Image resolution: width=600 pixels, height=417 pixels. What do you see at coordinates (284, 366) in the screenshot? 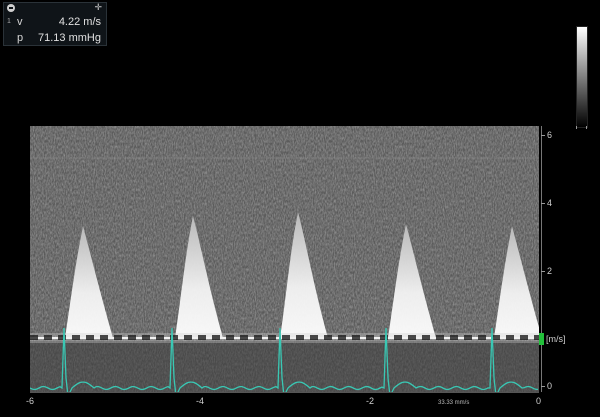
I see `spectrum-lower-band` at bounding box center [284, 366].